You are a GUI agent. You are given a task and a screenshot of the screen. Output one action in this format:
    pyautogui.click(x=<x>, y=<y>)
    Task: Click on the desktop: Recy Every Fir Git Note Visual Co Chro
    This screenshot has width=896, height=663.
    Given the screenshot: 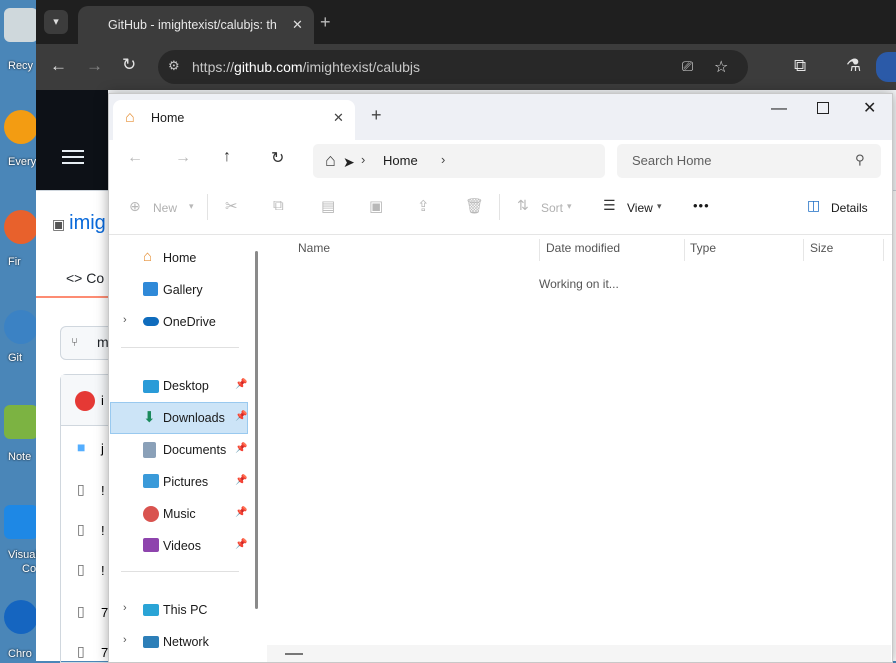 What is the action you would take?
    pyautogui.click(x=20, y=330)
    